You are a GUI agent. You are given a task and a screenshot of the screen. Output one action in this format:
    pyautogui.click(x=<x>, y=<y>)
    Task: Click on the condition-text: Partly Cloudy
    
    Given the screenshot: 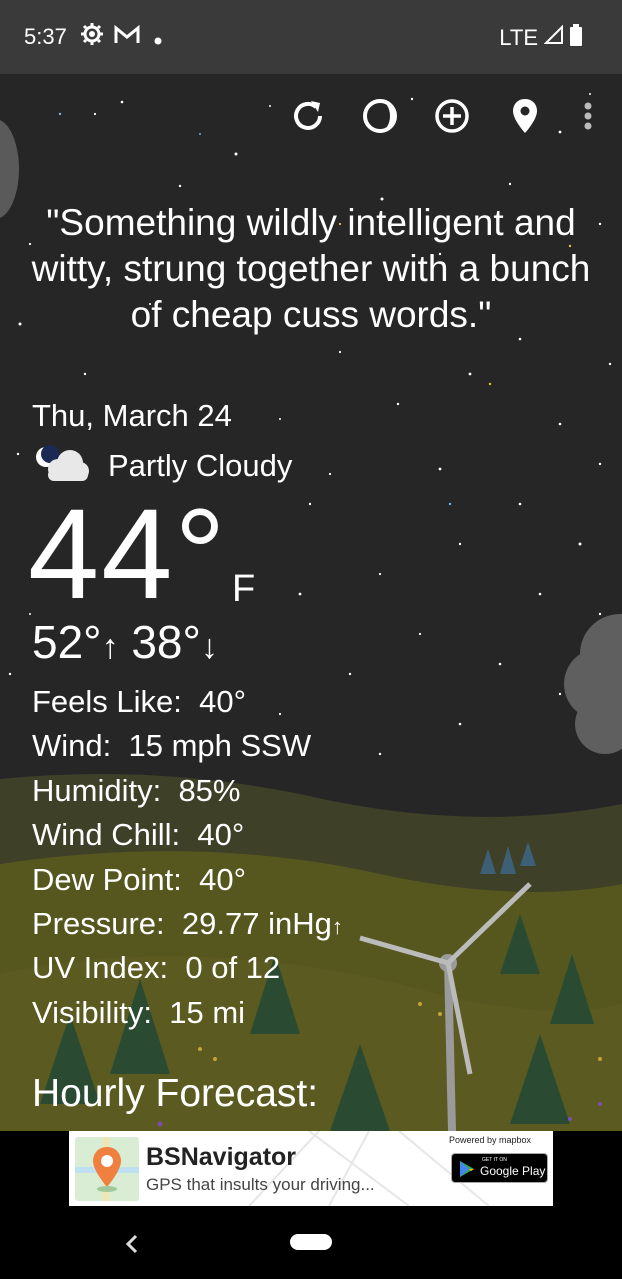 What is the action you would take?
    pyautogui.click(x=200, y=465)
    